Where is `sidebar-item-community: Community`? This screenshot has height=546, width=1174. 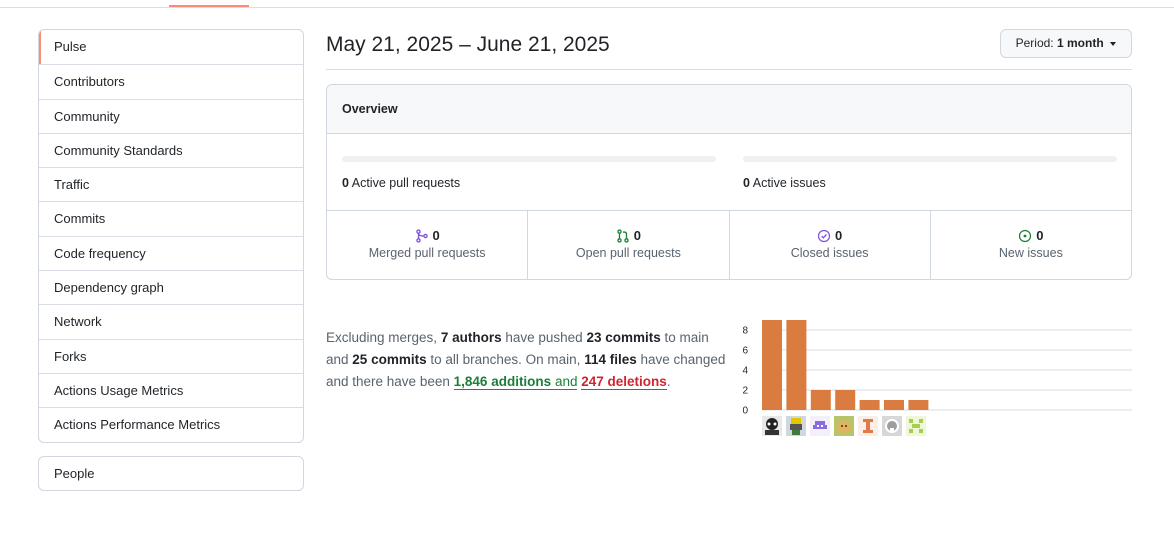 sidebar-item-community: Community is located at coordinates (171, 115).